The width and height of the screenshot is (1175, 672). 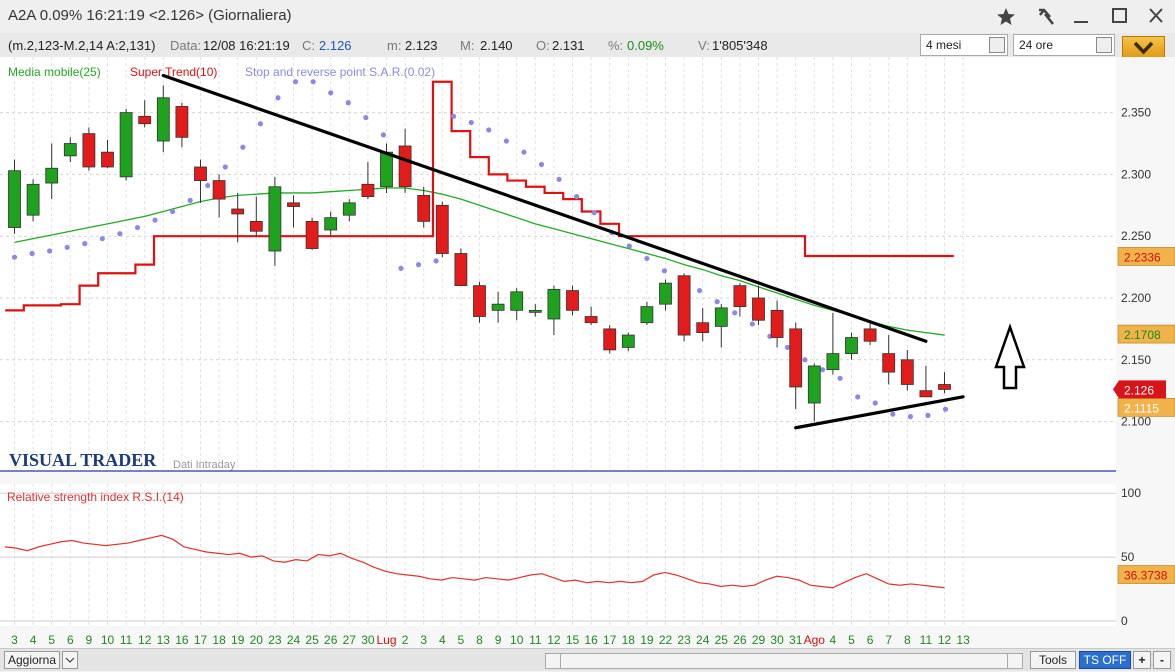 What do you see at coordinates (740, 640) in the screenshot?
I see `date-tick-label: 26` at bounding box center [740, 640].